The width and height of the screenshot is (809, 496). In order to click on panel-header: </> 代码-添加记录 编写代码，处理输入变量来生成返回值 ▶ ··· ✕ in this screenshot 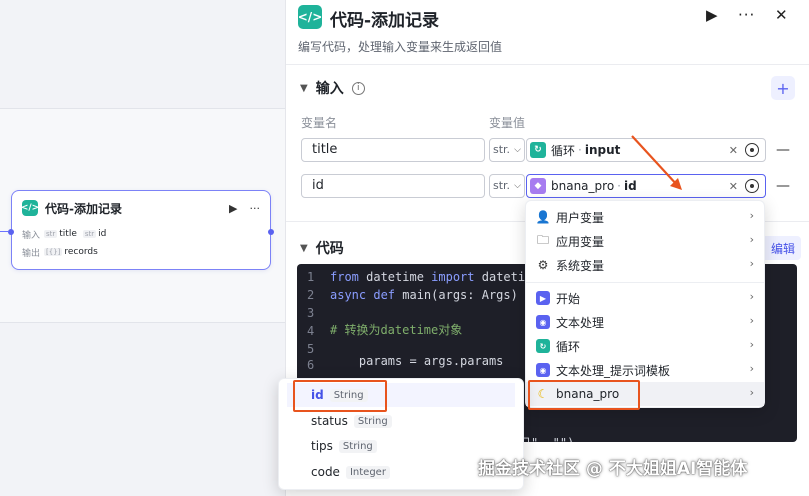, I will do `click(547, 33)`.